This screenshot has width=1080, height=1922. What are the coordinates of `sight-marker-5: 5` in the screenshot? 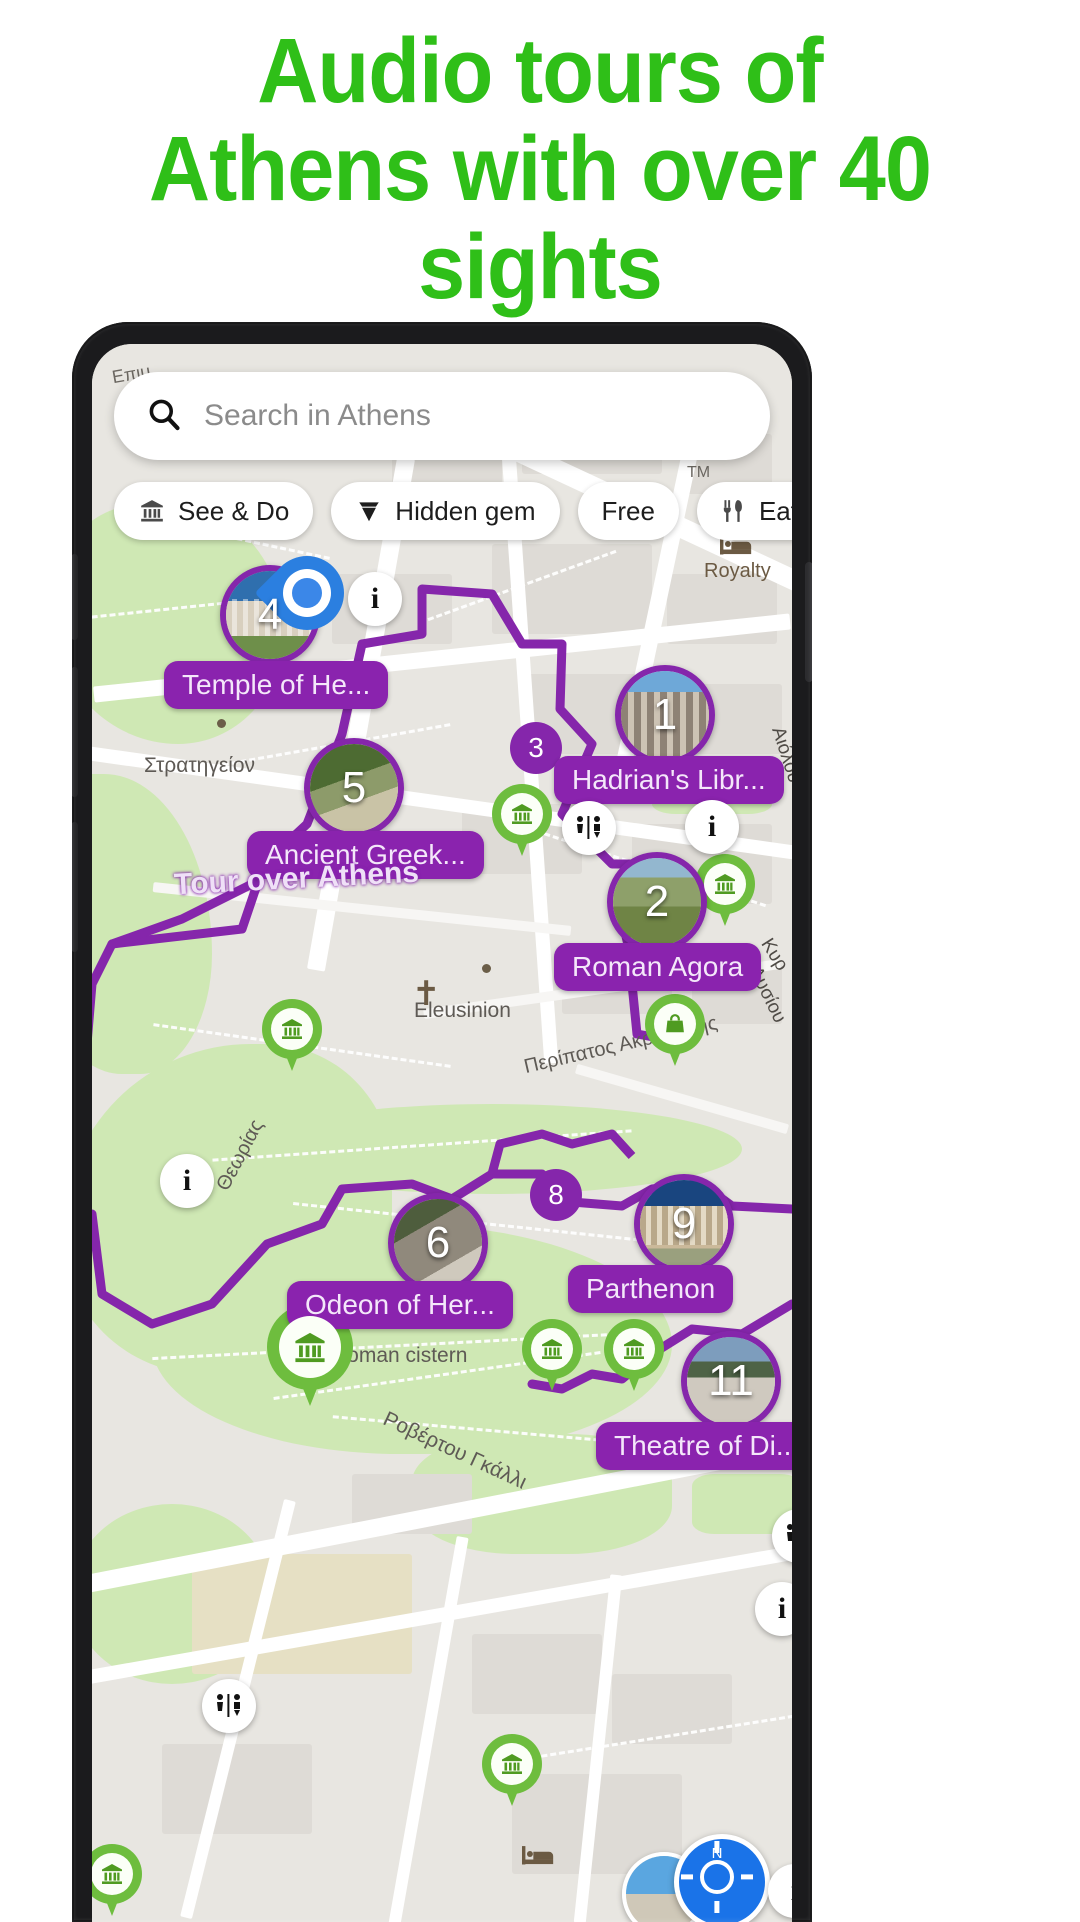 It's located at (354, 788).